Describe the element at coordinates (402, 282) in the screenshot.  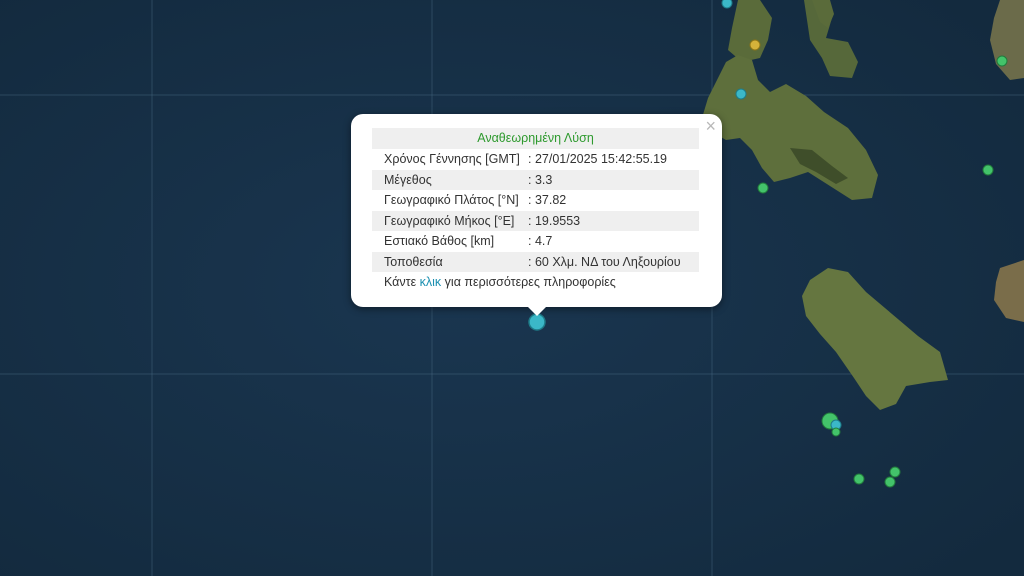
I see `more-prefix: Κάντε` at that location.